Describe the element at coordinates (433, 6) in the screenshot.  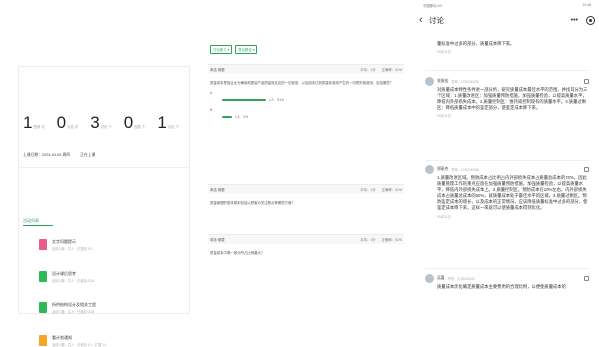
I see `carrier-text: 中国移动 4G` at that location.